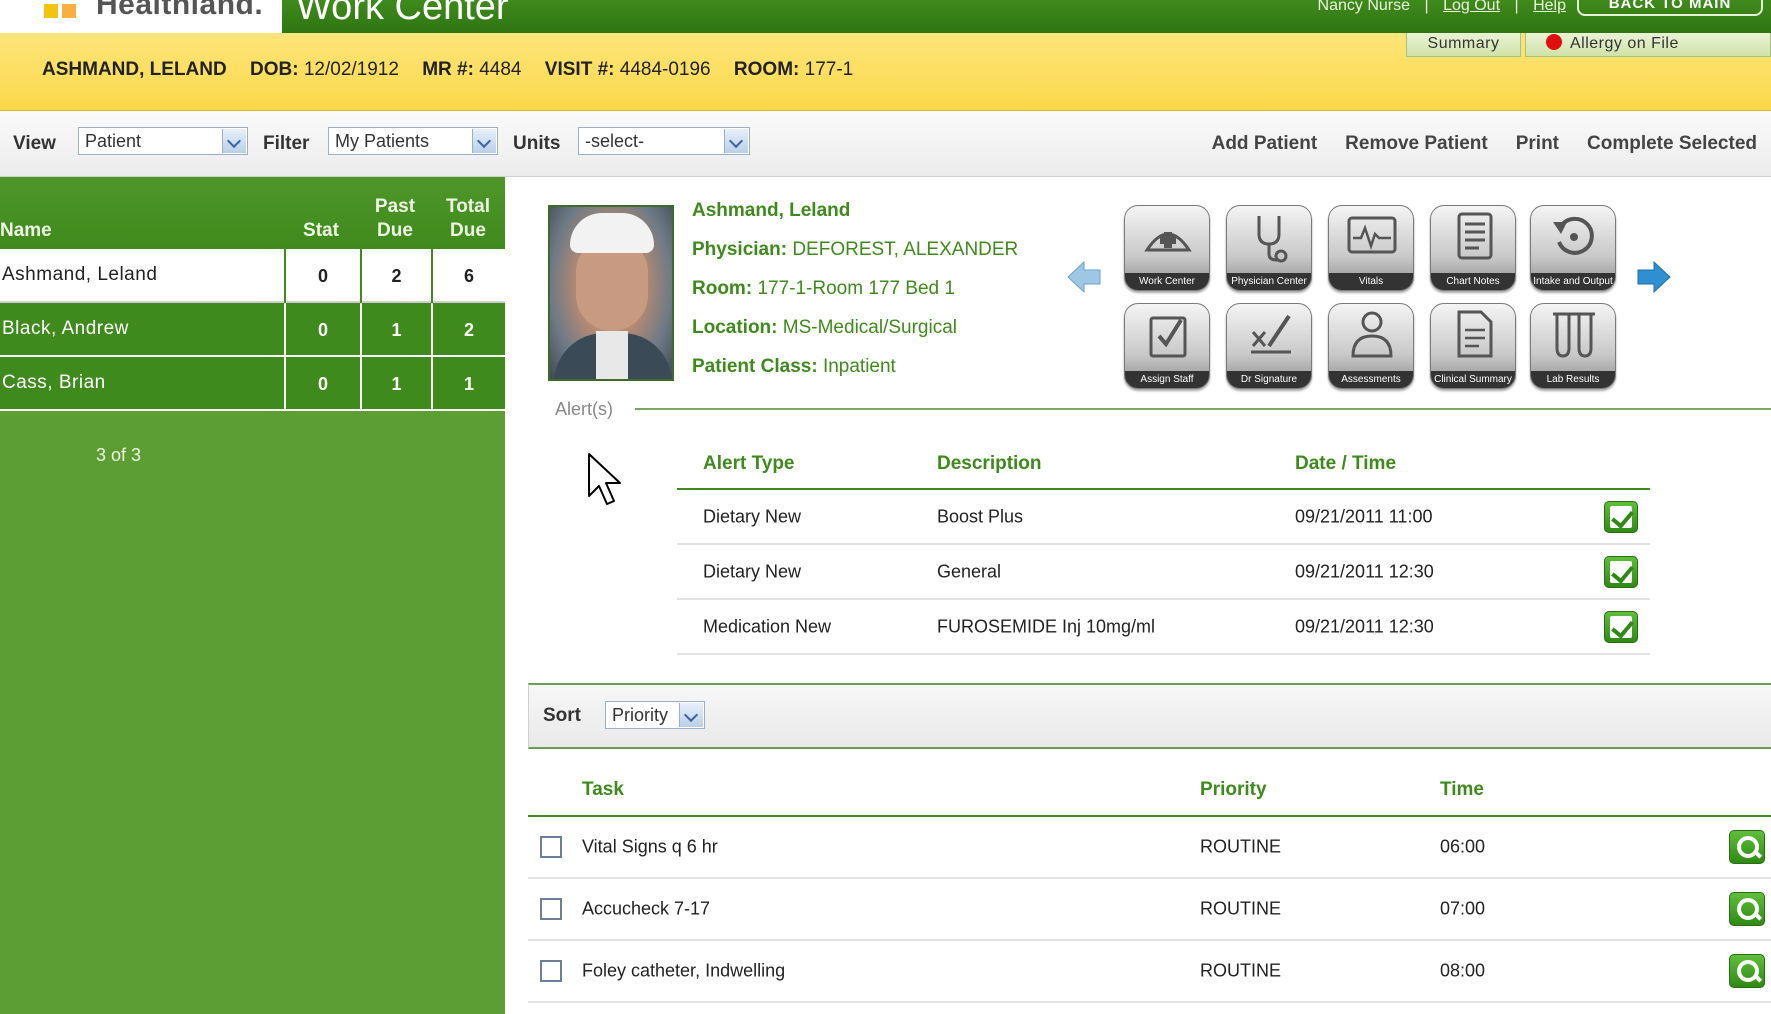 The height and width of the screenshot is (1014, 1771). What do you see at coordinates (1573, 379) in the screenshot?
I see `icon-label: Lab Results` at bounding box center [1573, 379].